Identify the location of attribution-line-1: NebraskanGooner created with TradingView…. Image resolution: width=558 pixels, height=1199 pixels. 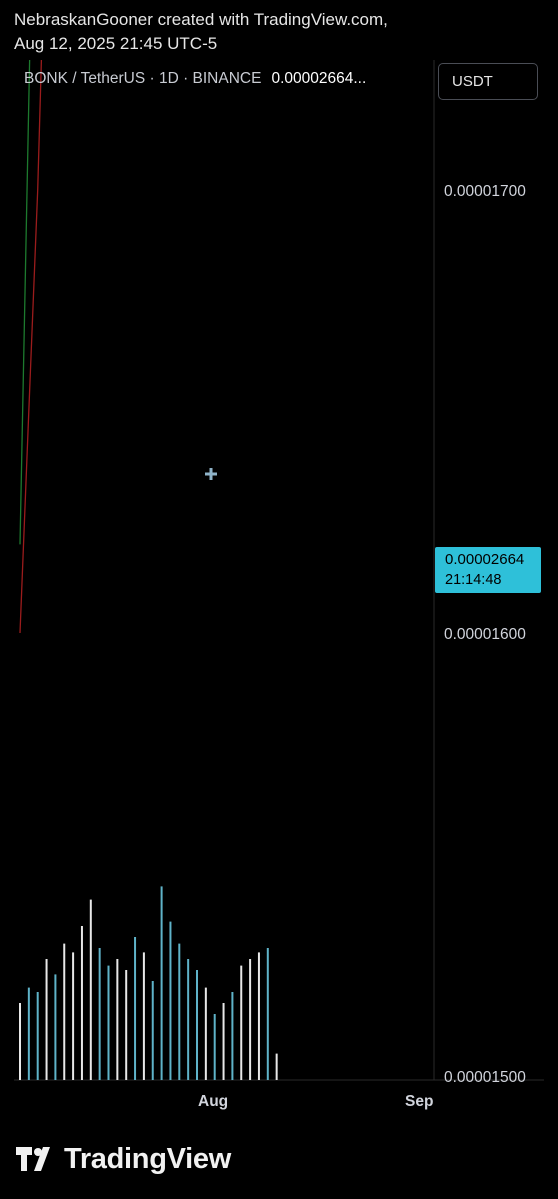
(201, 19).